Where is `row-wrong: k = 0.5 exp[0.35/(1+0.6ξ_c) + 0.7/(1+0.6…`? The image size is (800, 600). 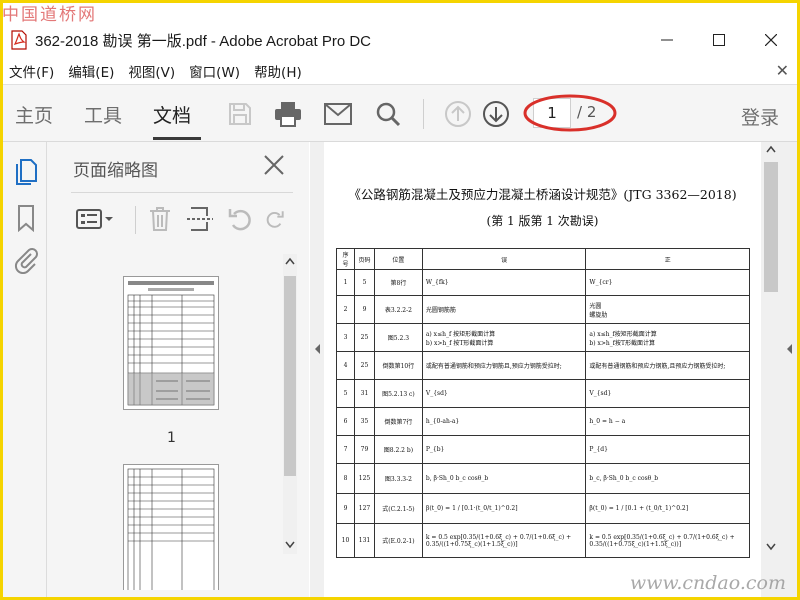
row-wrong: k = 0.5 exp[0.35/(1+0.6ξ_c) + 0.7/(1+0.6… is located at coordinates (504, 540).